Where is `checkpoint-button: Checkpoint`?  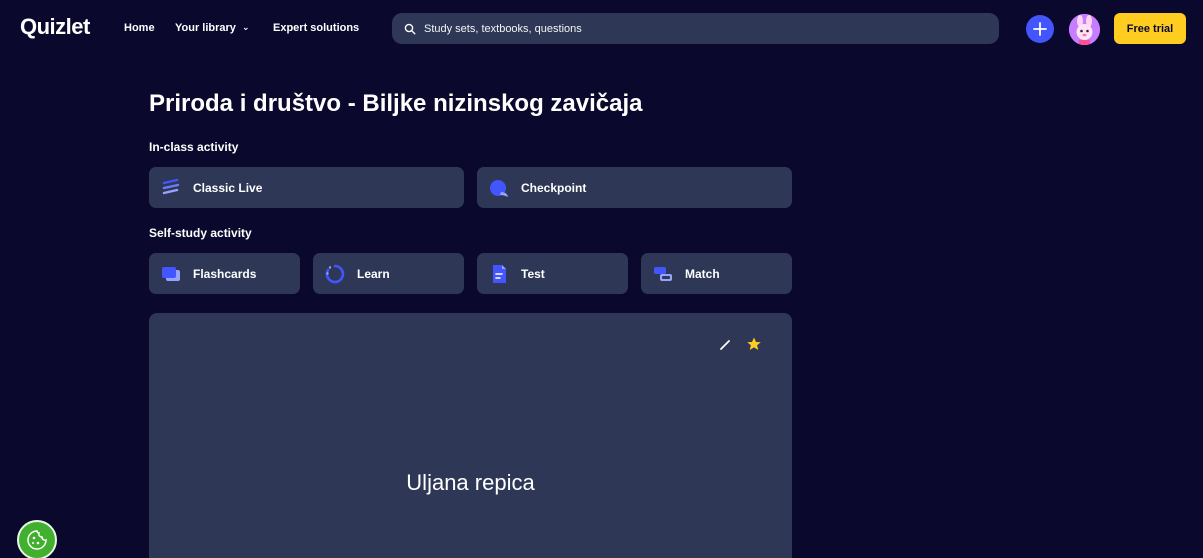 checkpoint-button: Checkpoint is located at coordinates (634, 187).